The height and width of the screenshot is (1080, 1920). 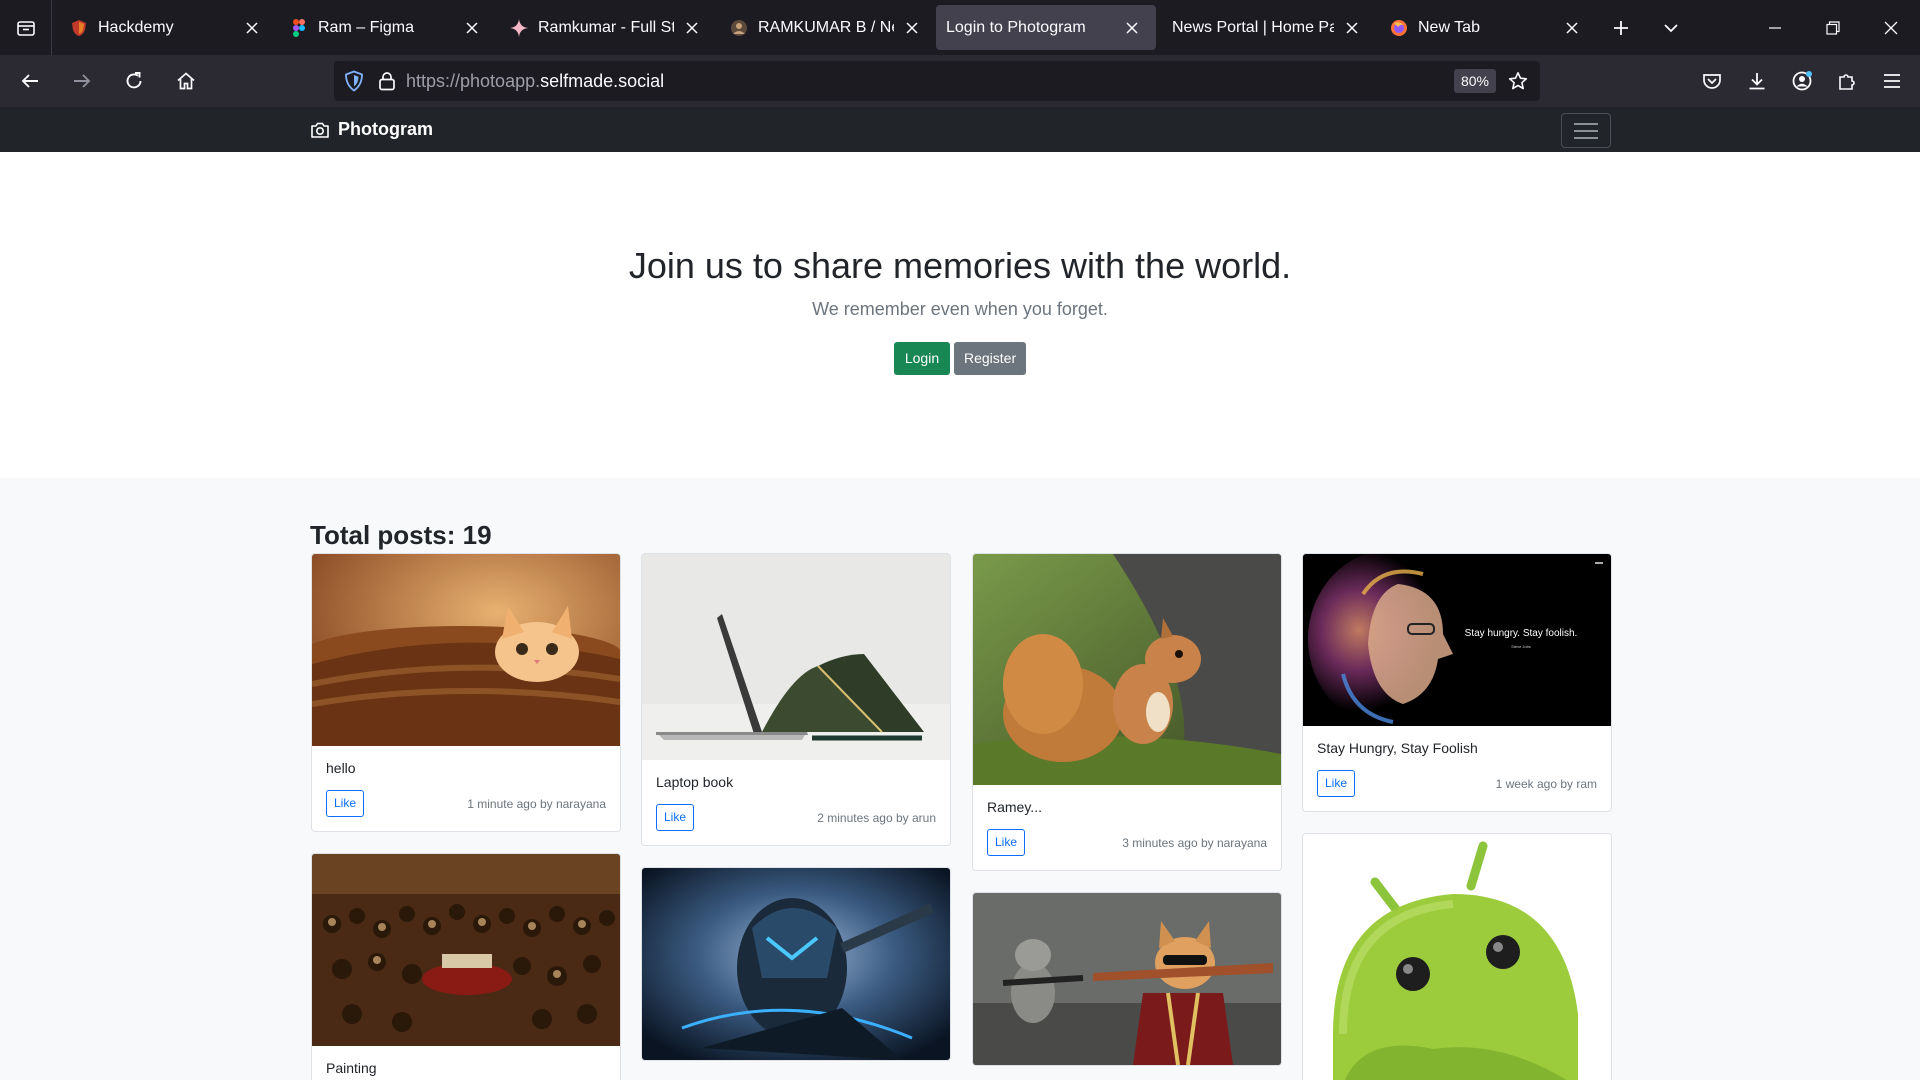 I want to click on arrow-right-icon, so click(x=82, y=81).